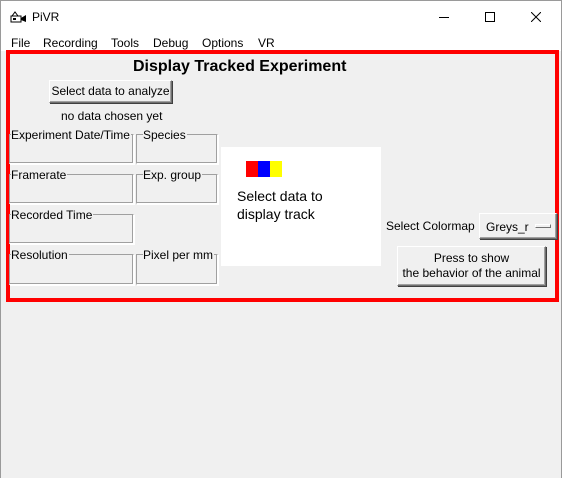 The height and width of the screenshot is (478, 562). I want to click on recorded-time-label: Recorded Time, so click(52, 215).